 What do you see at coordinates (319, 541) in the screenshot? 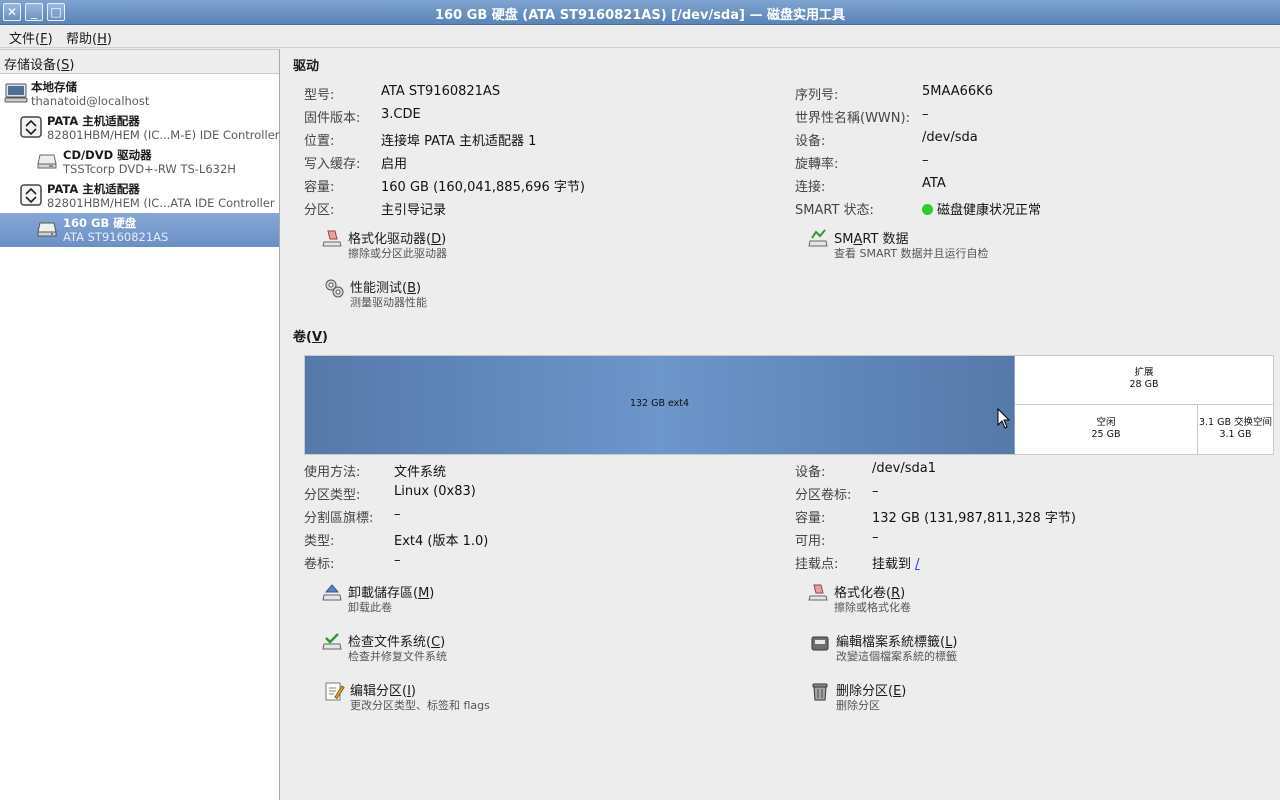
I see `volume-type-label: 类型:` at bounding box center [319, 541].